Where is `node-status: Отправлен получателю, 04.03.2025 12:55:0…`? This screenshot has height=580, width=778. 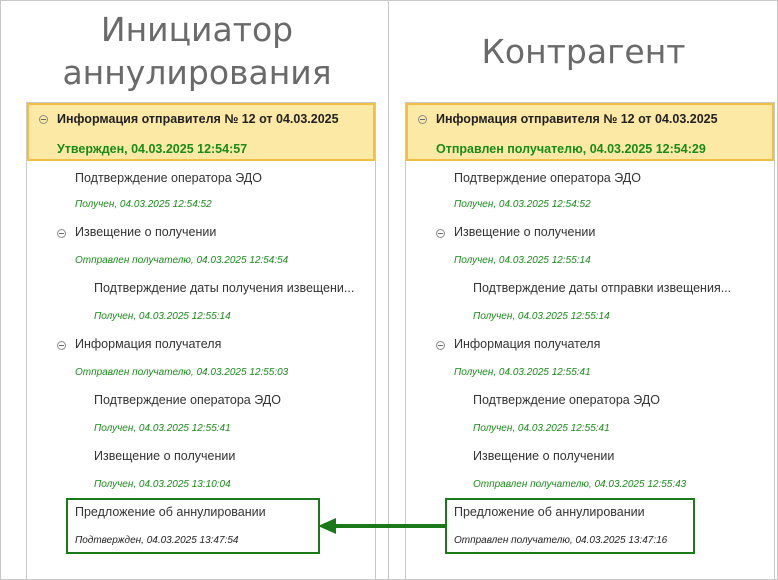
node-status: Отправлен получателю, 04.03.2025 12:55:0… is located at coordinates (182, 372).